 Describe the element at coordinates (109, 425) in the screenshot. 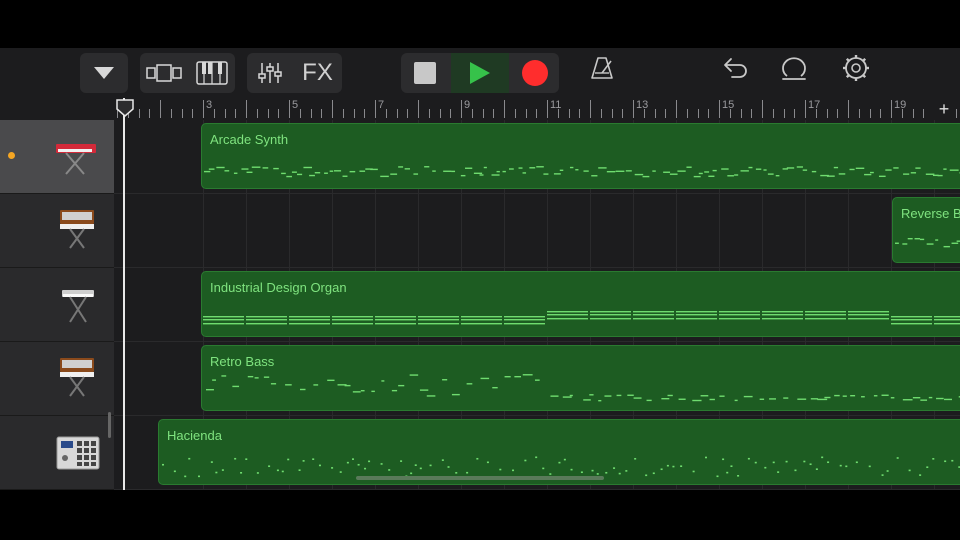

I see `track-header-resize-handle` at that location.